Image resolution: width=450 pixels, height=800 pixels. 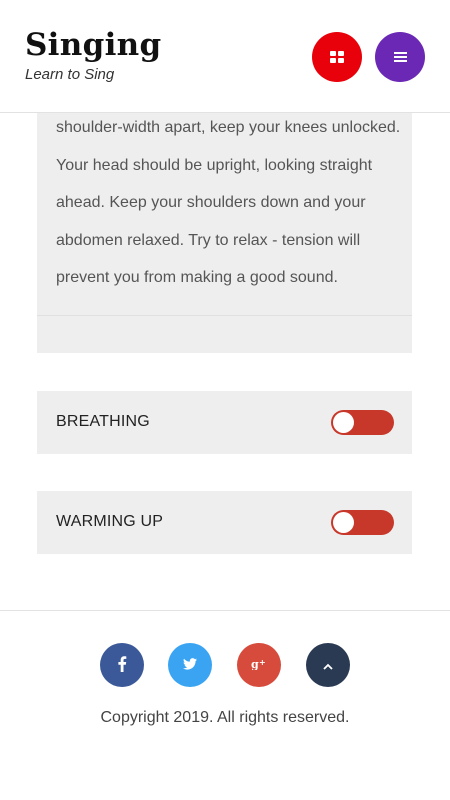 What do you see at coordinates (110, 521) in the screenshot?
I see `accordion-label: WARMING UP` at bounding box center [110, 521].